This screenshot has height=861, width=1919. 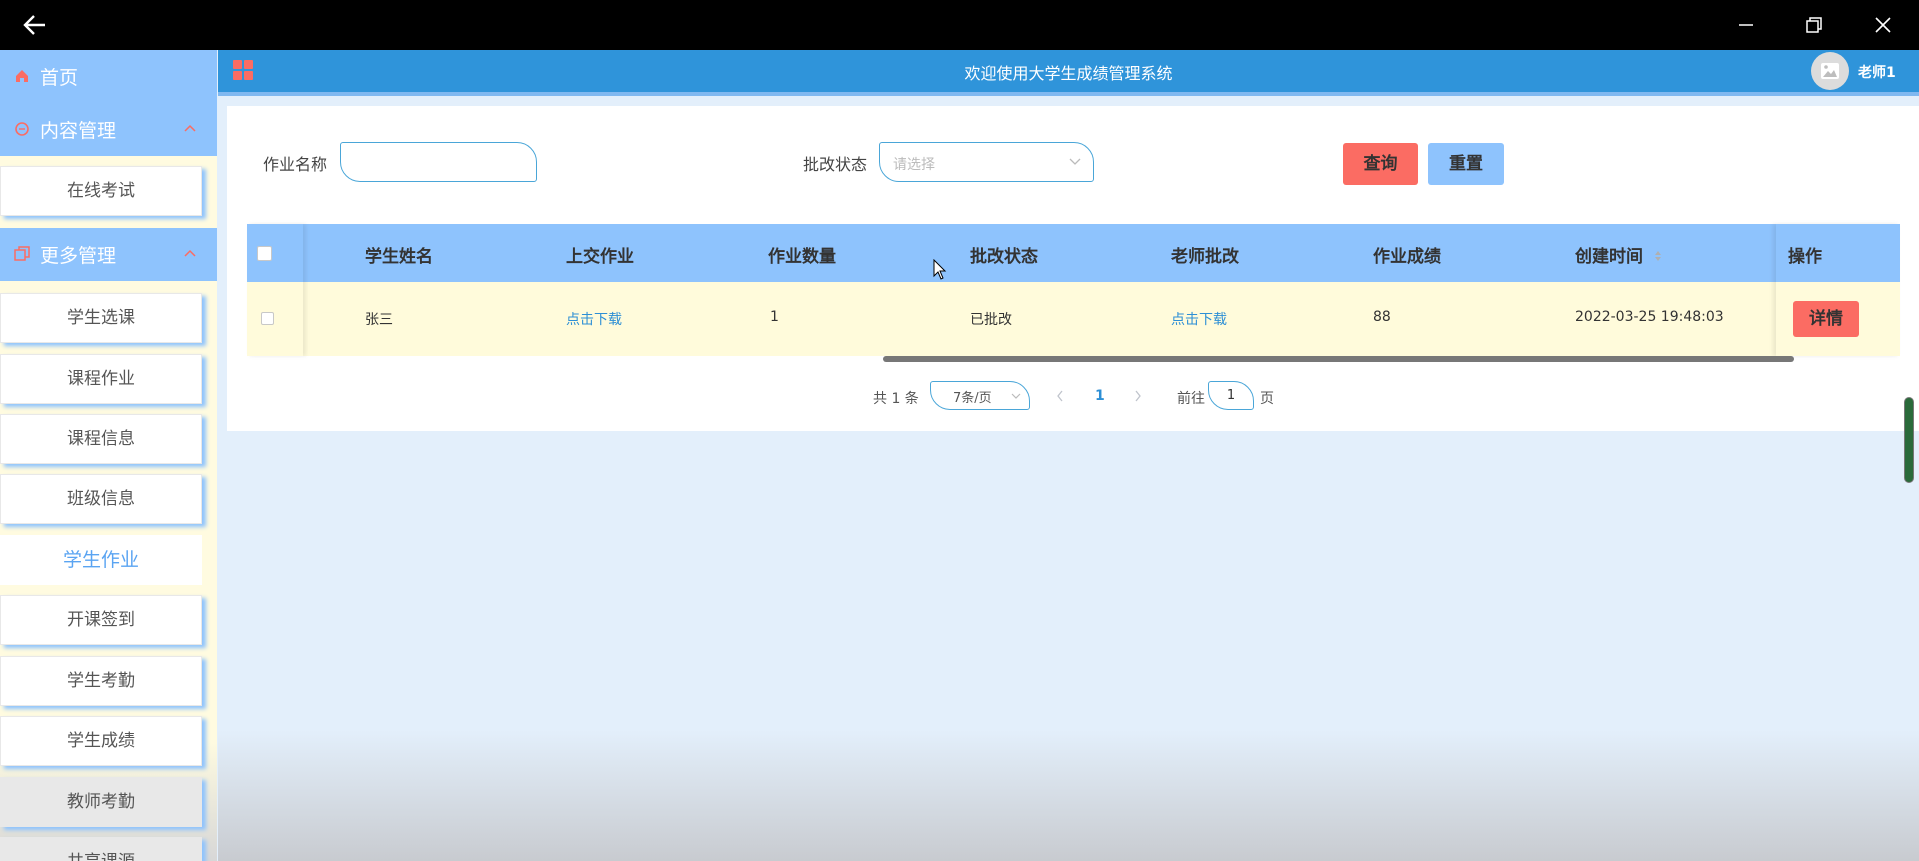 I want to click on fixed-column-right, so click(x=1838, y=290).